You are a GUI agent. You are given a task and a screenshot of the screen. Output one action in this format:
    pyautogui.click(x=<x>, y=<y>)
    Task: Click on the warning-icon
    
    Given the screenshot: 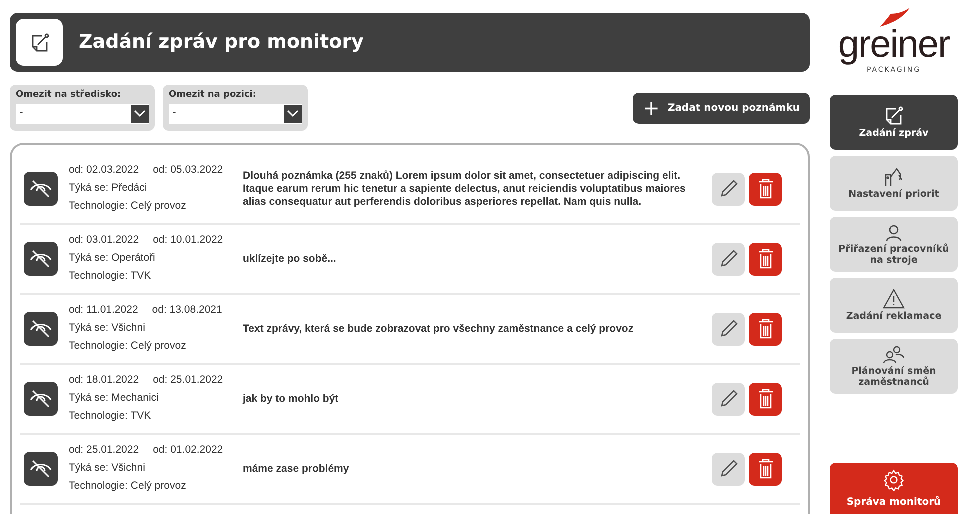 What is the action you would take?
    pyautogui.click(x=894, y=299)
    